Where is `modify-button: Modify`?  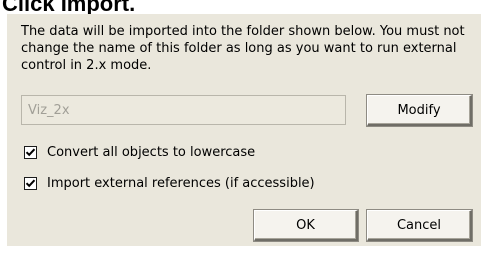 modify-button: Modify is located at coordinates (419, 110).